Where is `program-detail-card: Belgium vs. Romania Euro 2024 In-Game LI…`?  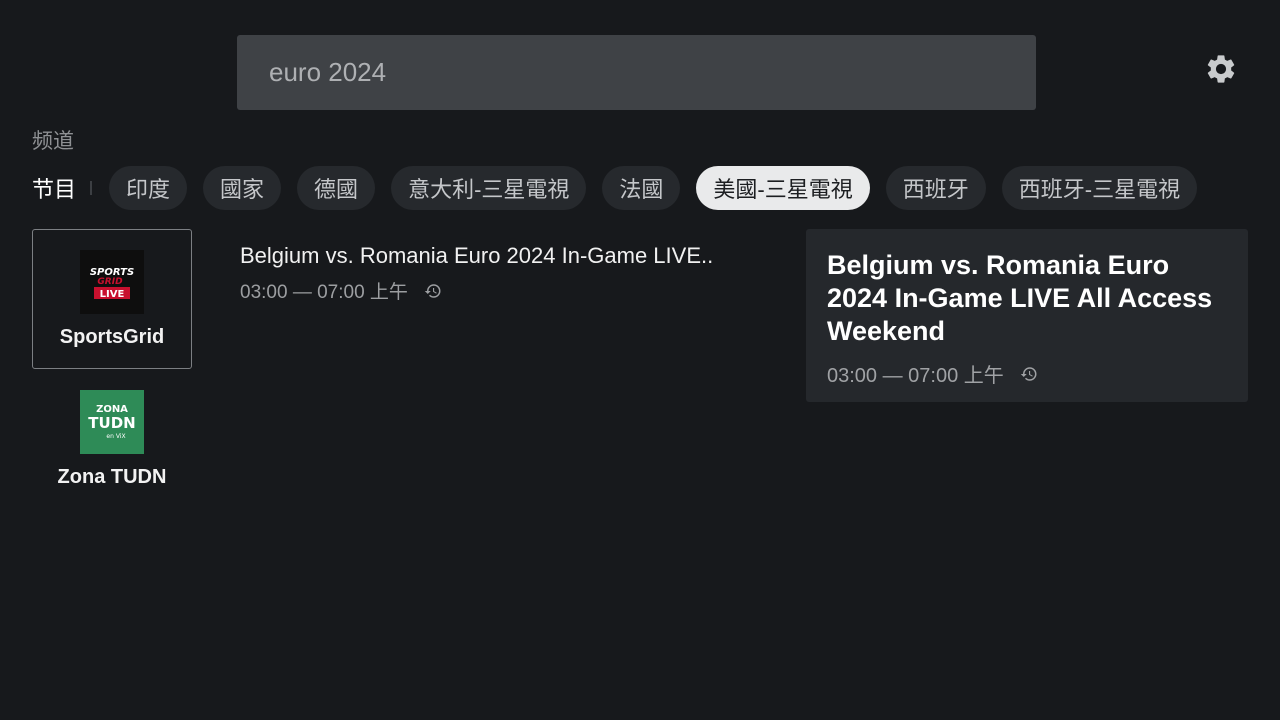
program-detail-card: Belgium vs. Romania Euro 2024 In-Game LI… is located at coordinates (1027, 315).